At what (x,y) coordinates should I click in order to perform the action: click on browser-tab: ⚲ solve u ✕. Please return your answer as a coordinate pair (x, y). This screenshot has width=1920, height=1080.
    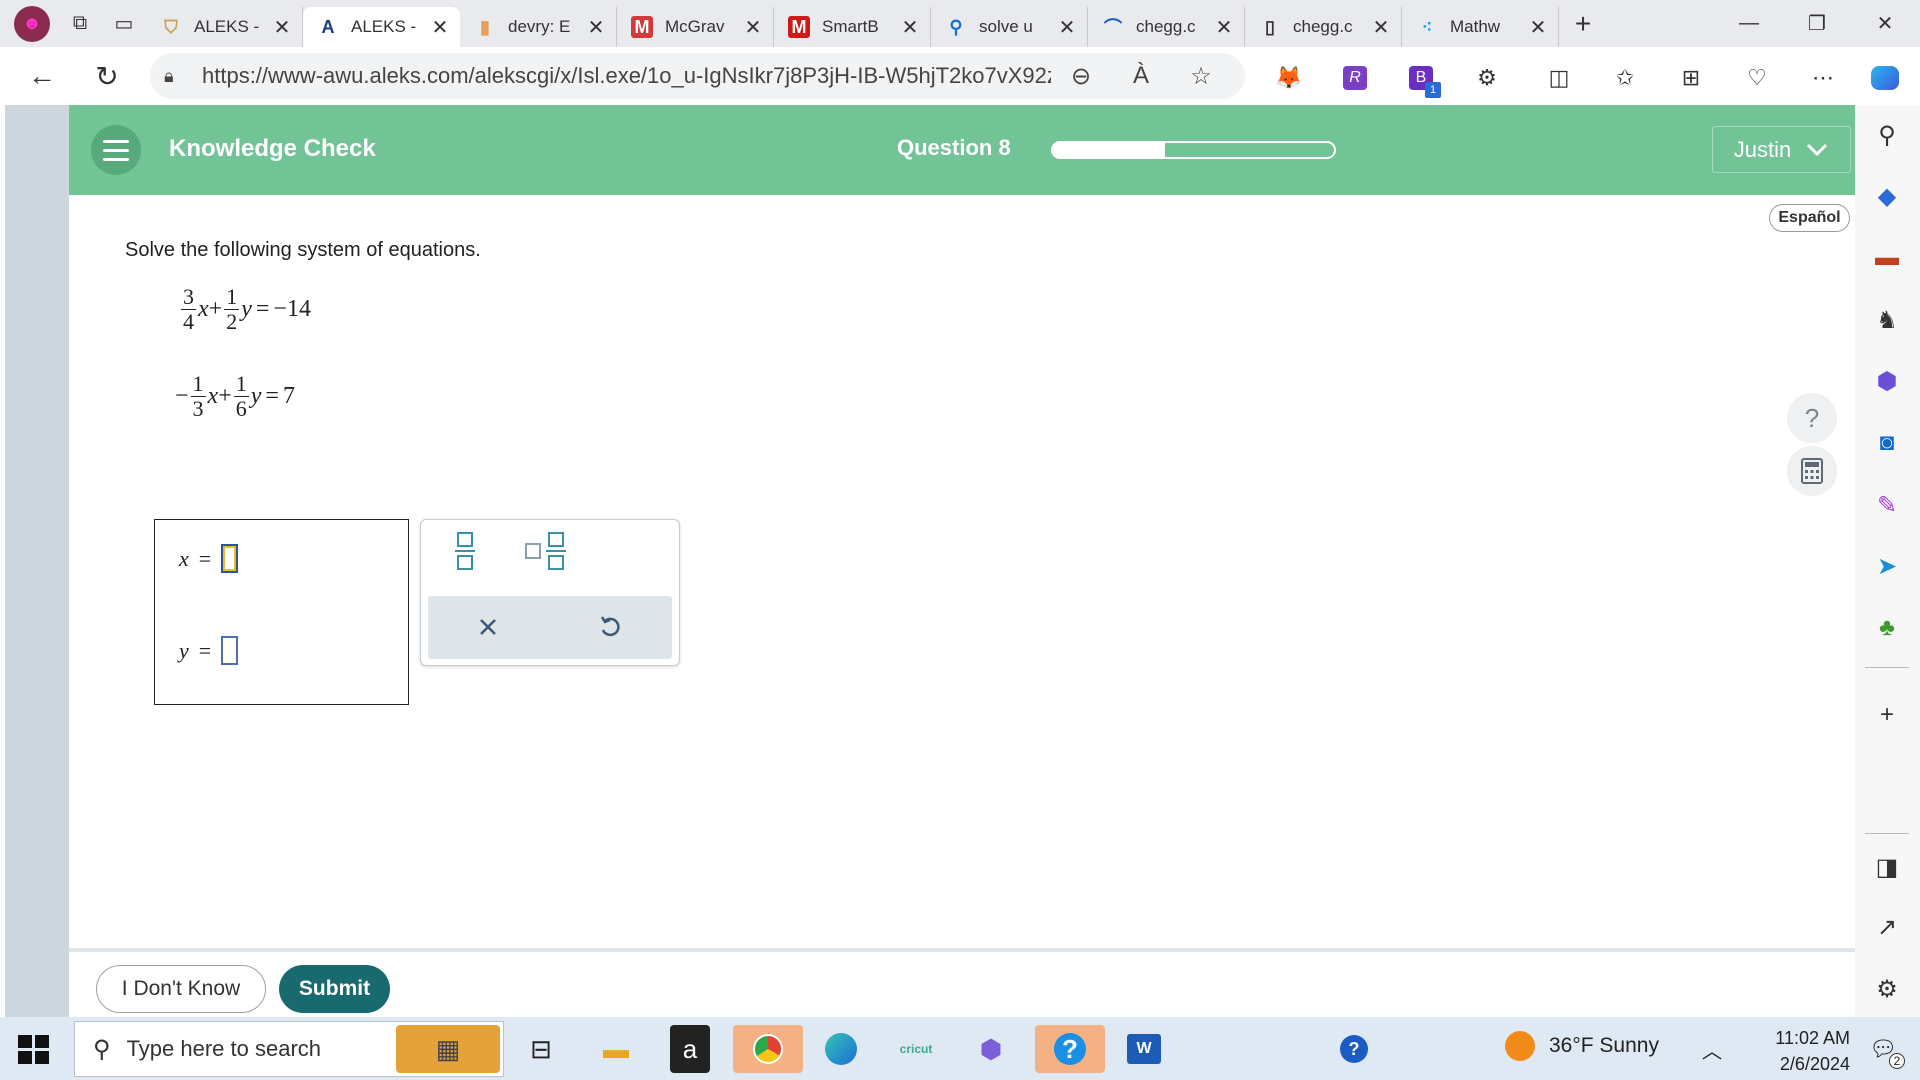
    Looking at the image, I should click on (1009, 27).